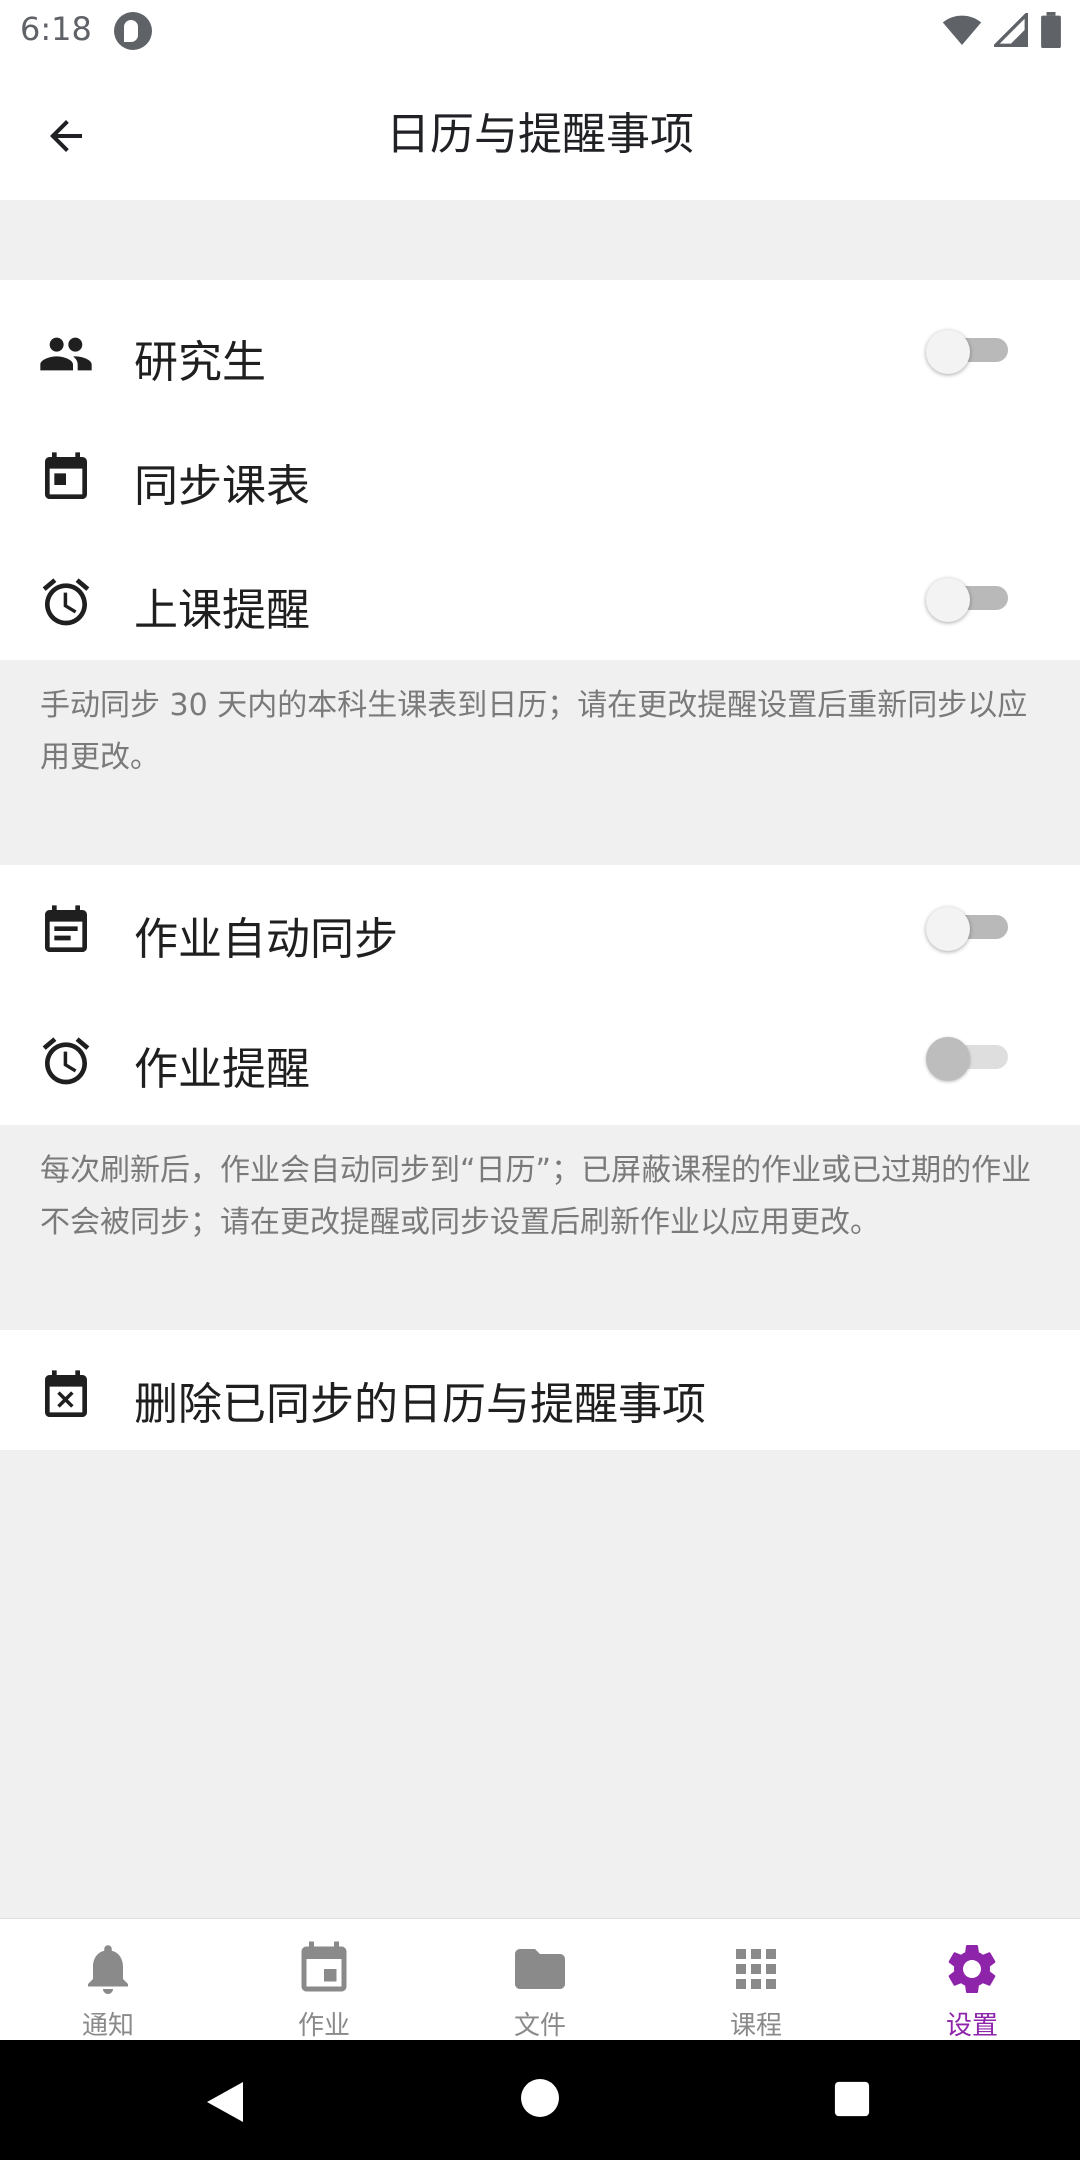  I want to click on graduate-label: 研究生, so click(200, 362).